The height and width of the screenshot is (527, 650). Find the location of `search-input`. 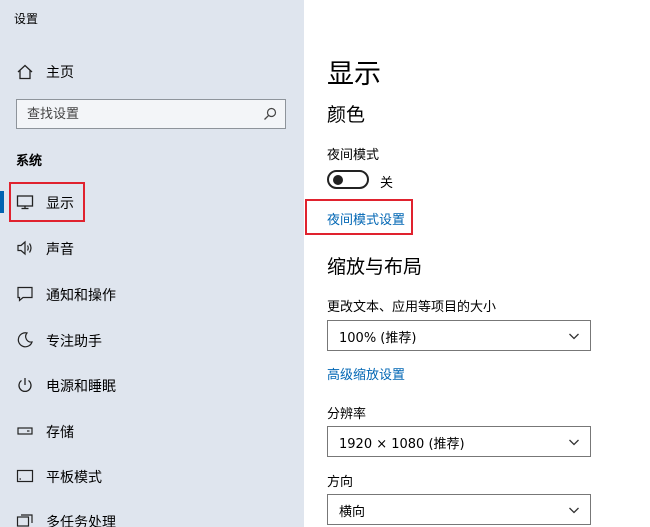

search-input is located at coordinates (137, 114).